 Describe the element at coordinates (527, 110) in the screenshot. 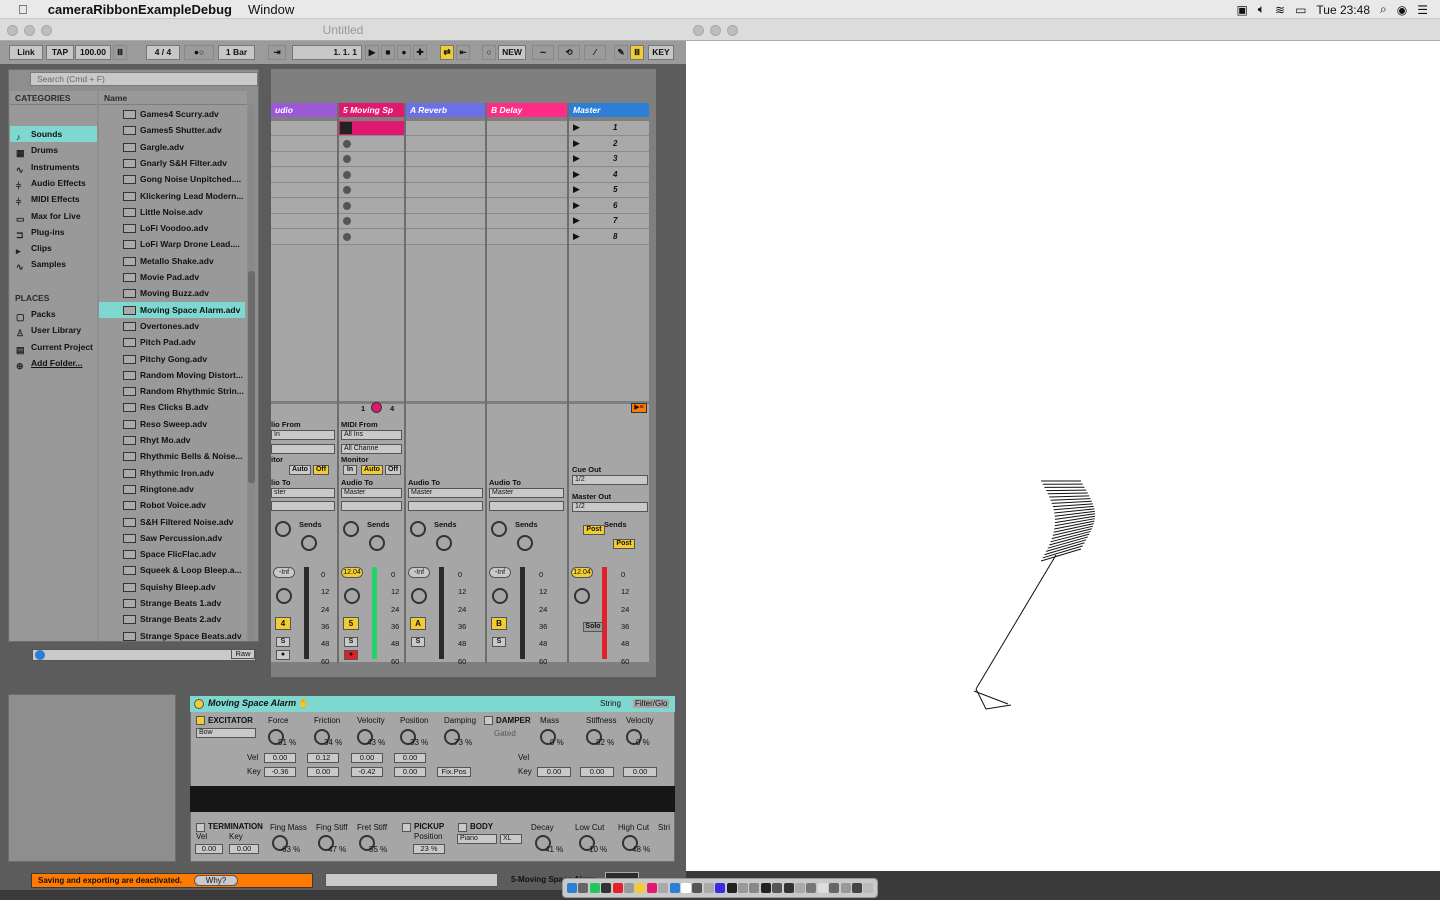

I see `track-header: B Delay` at that location.